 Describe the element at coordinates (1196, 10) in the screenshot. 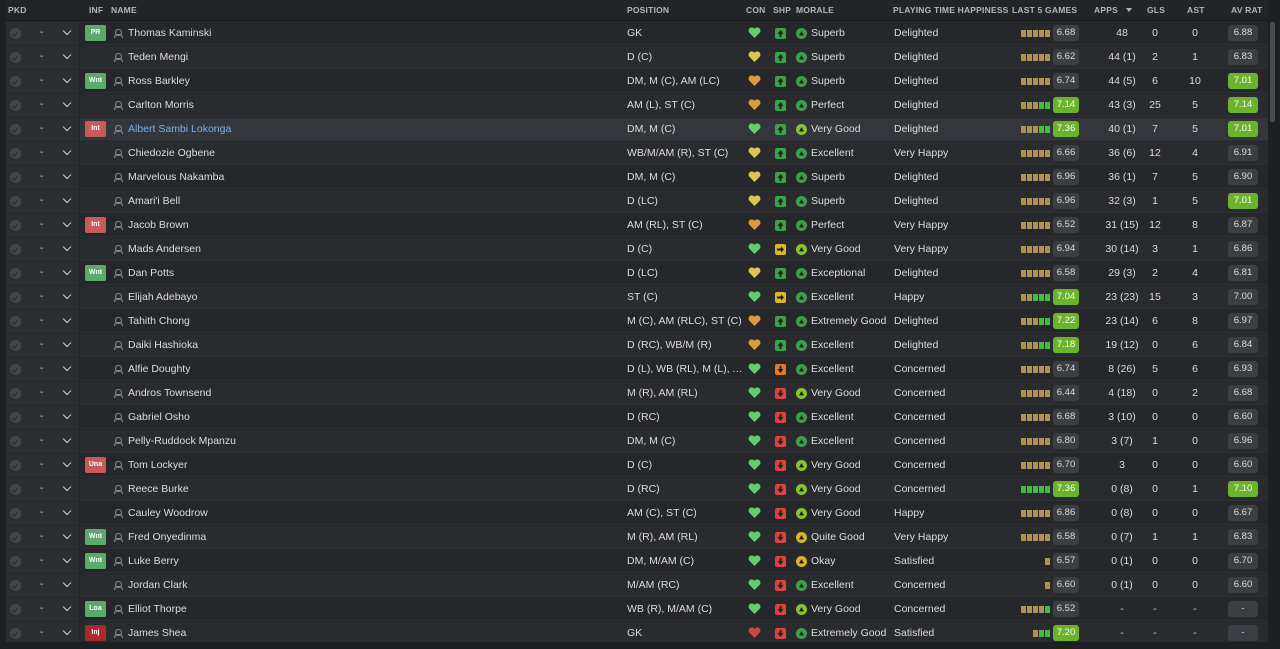

I see `col-ast: AST` at that location.